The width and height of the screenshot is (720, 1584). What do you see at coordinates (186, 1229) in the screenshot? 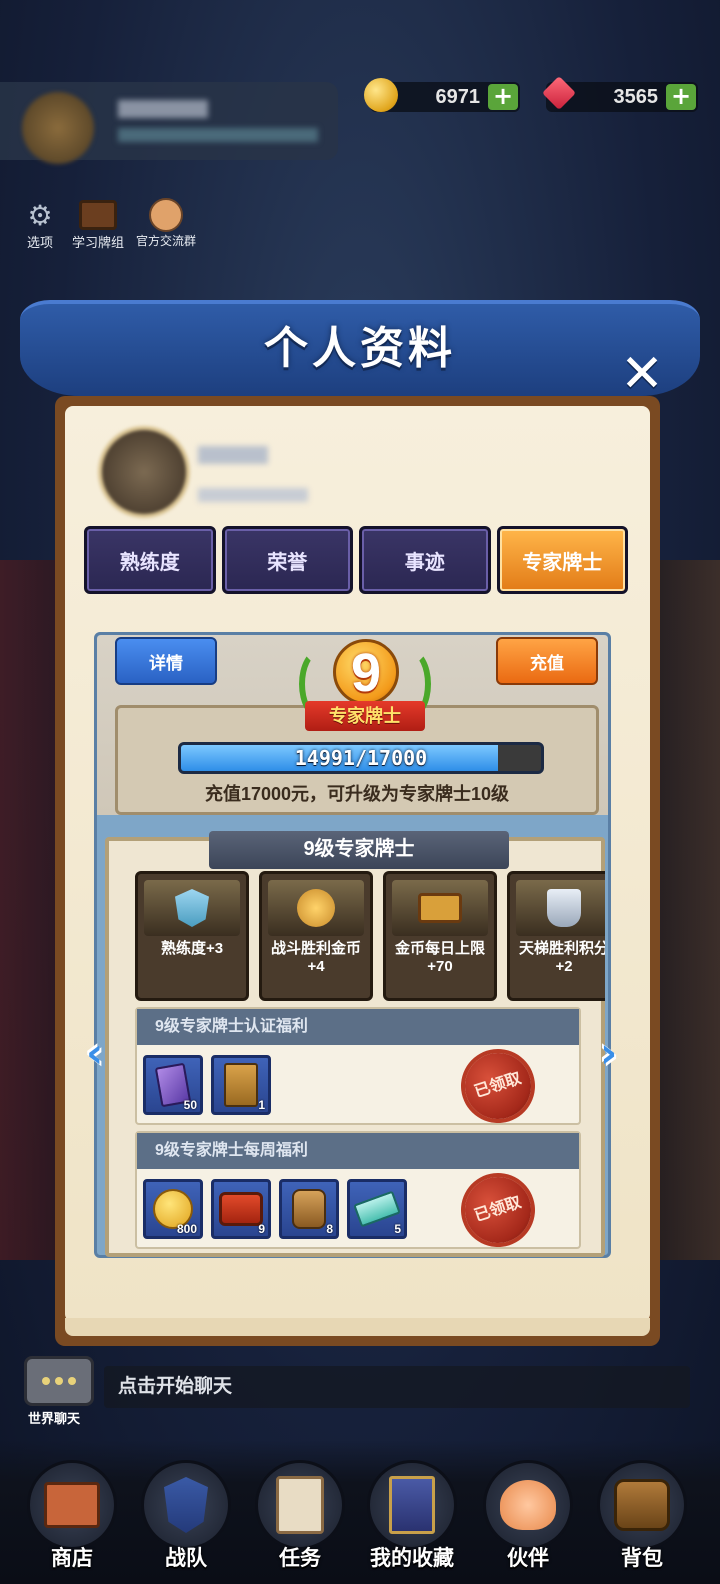
I see `item-count: 800` at bounding box center [186, 1229].